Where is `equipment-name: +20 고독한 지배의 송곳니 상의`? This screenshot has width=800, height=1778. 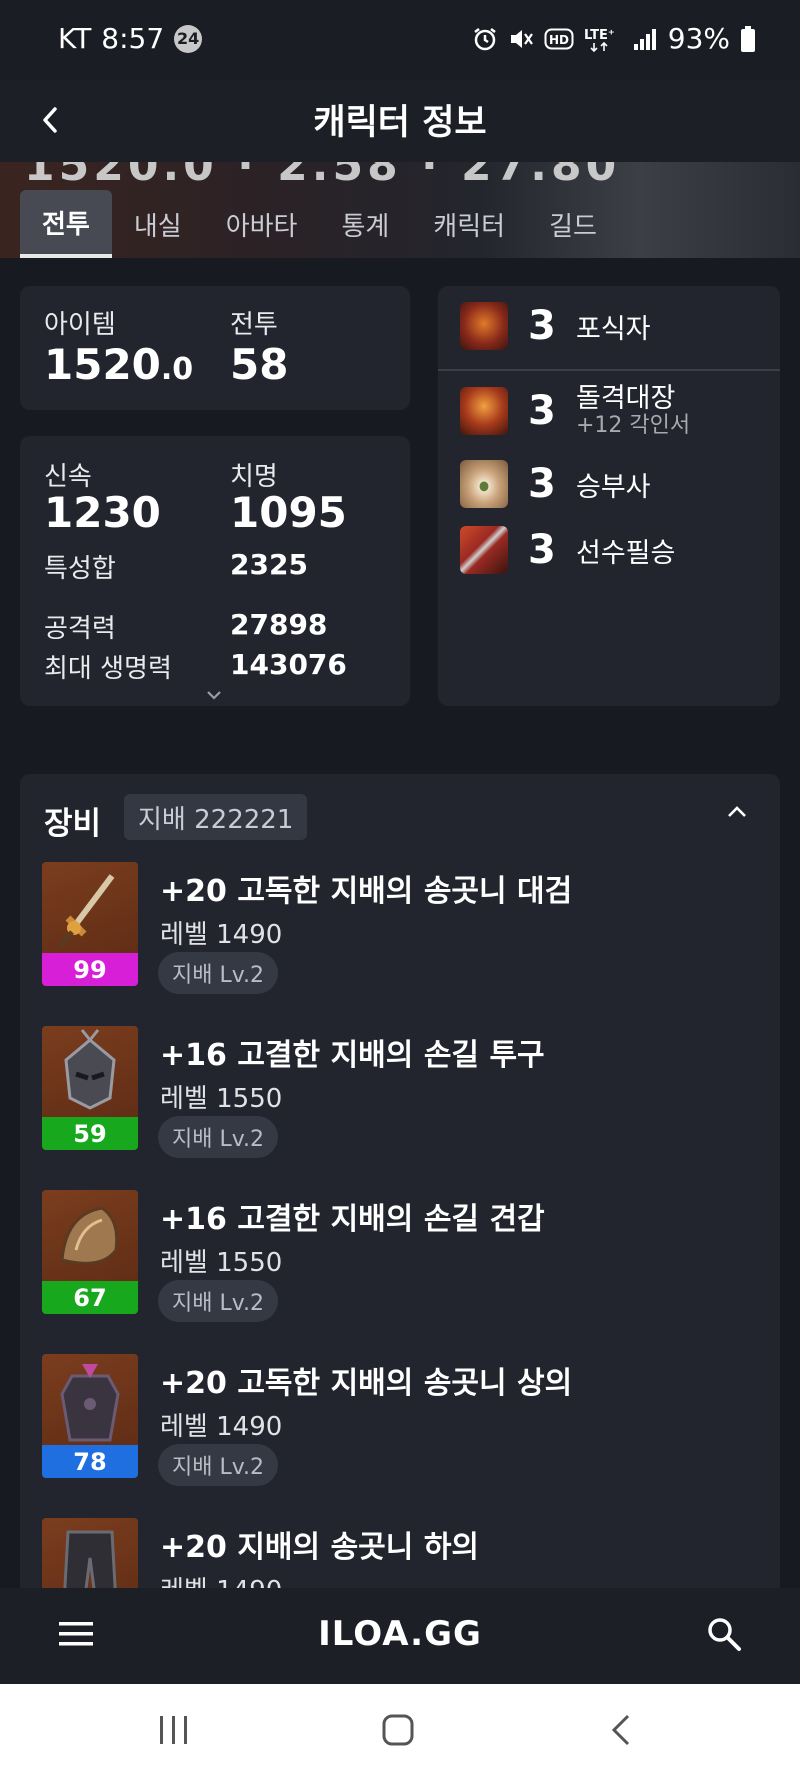
equipment-name: +20 고독한 지배의 송곳니 상의 is located at coordinates (366, 1383).